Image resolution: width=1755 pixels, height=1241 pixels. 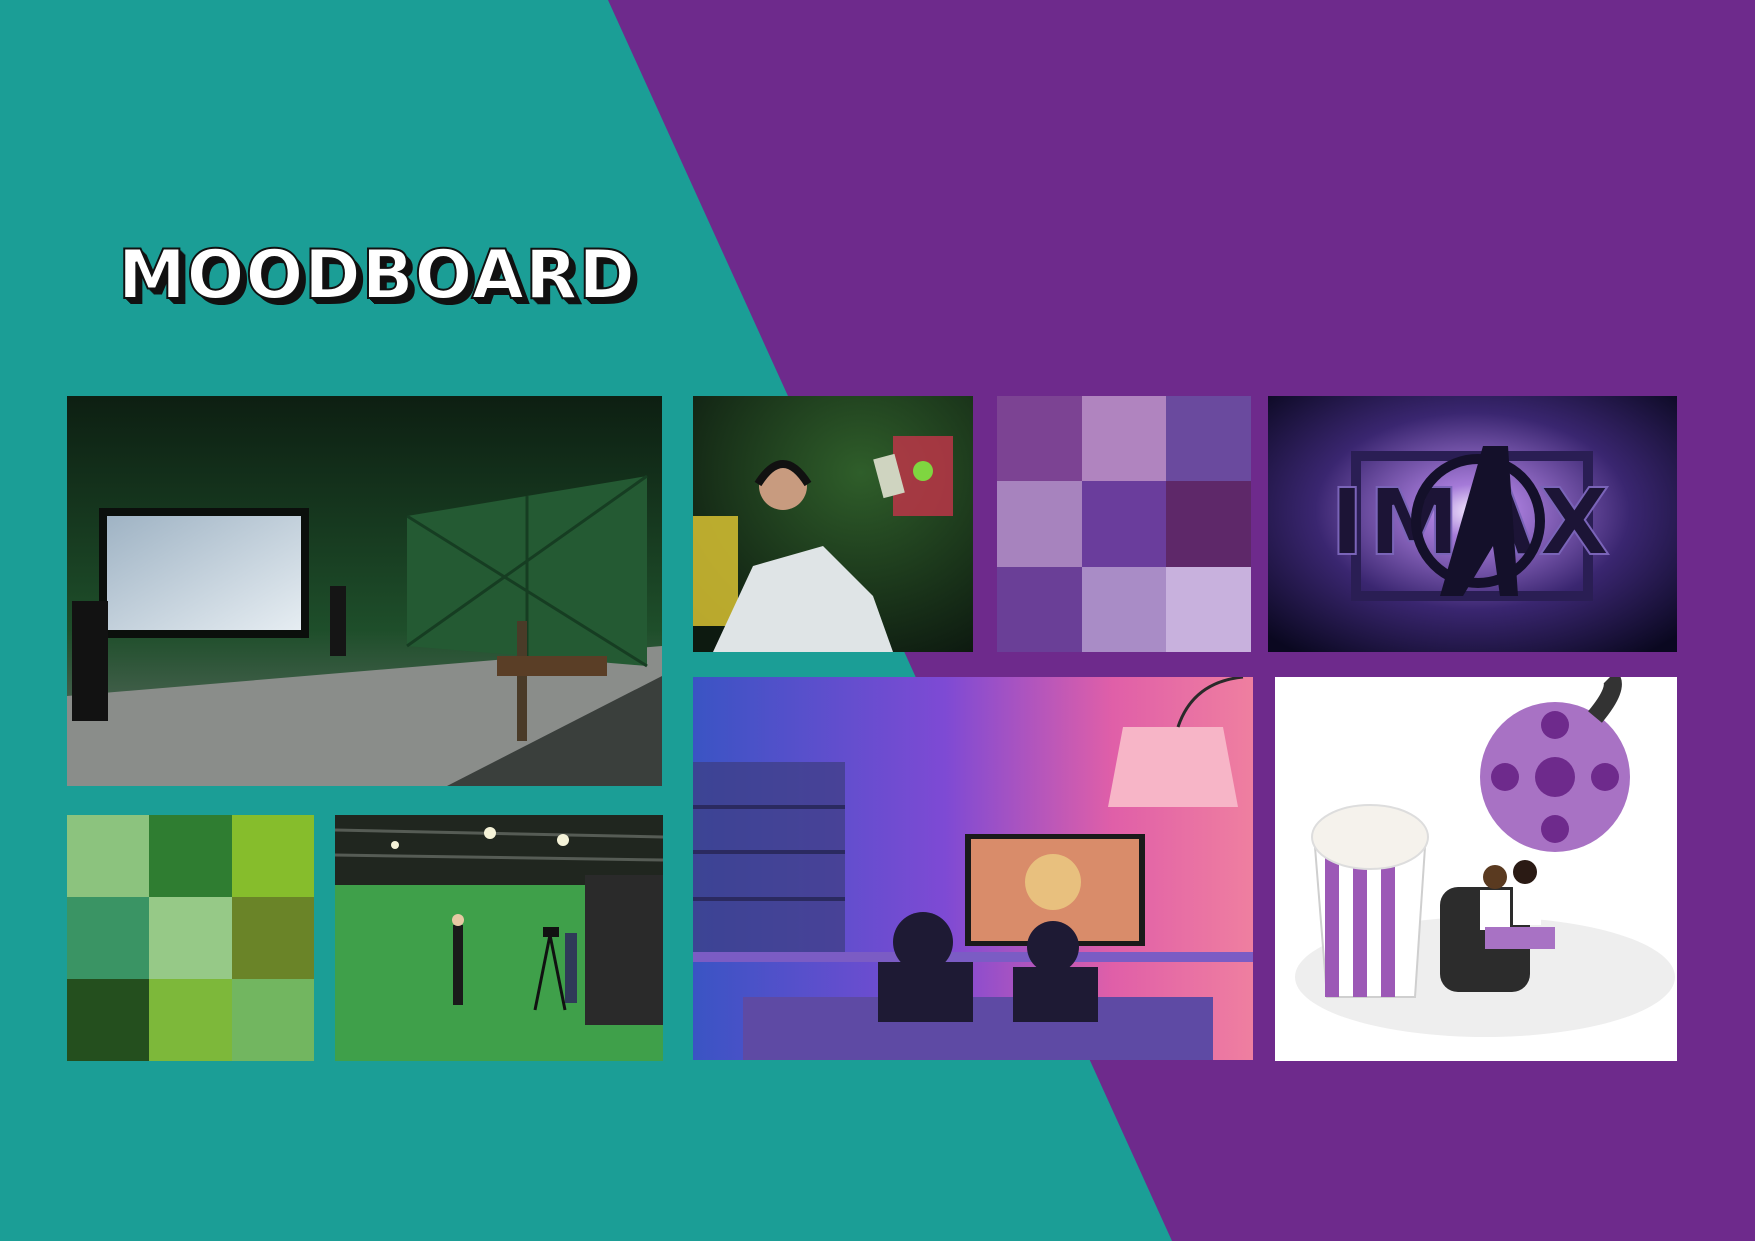 What do you see at coordinates (364, 591) in the screenshot?
I see `home-theater-photo` at bounding box center [364, 591].